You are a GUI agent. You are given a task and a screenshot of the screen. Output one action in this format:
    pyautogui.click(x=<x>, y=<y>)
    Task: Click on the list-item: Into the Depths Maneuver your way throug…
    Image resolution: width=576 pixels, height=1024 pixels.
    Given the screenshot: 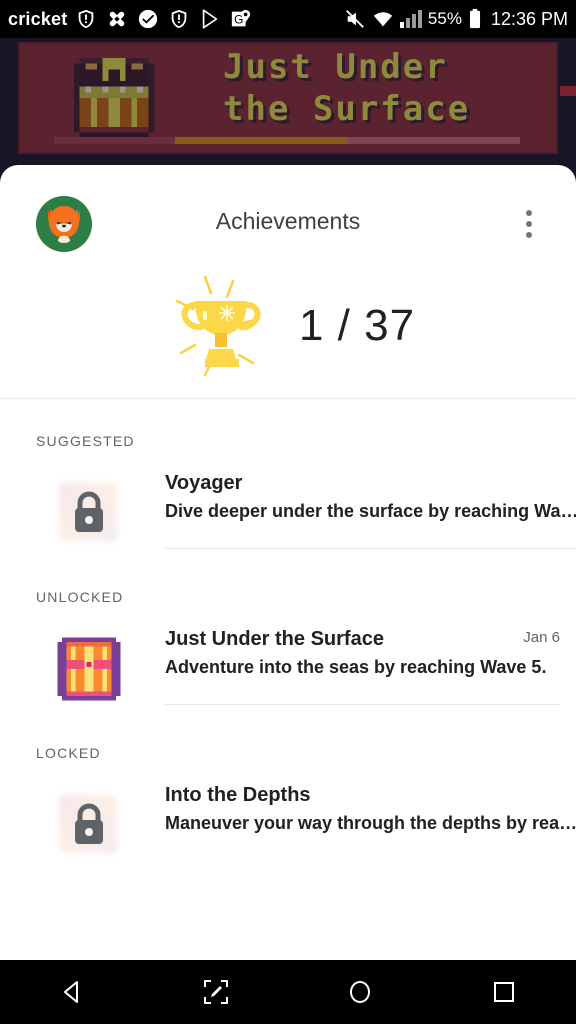 What is the action you would take?
    pyautogui.click(x=288, y=814)
    